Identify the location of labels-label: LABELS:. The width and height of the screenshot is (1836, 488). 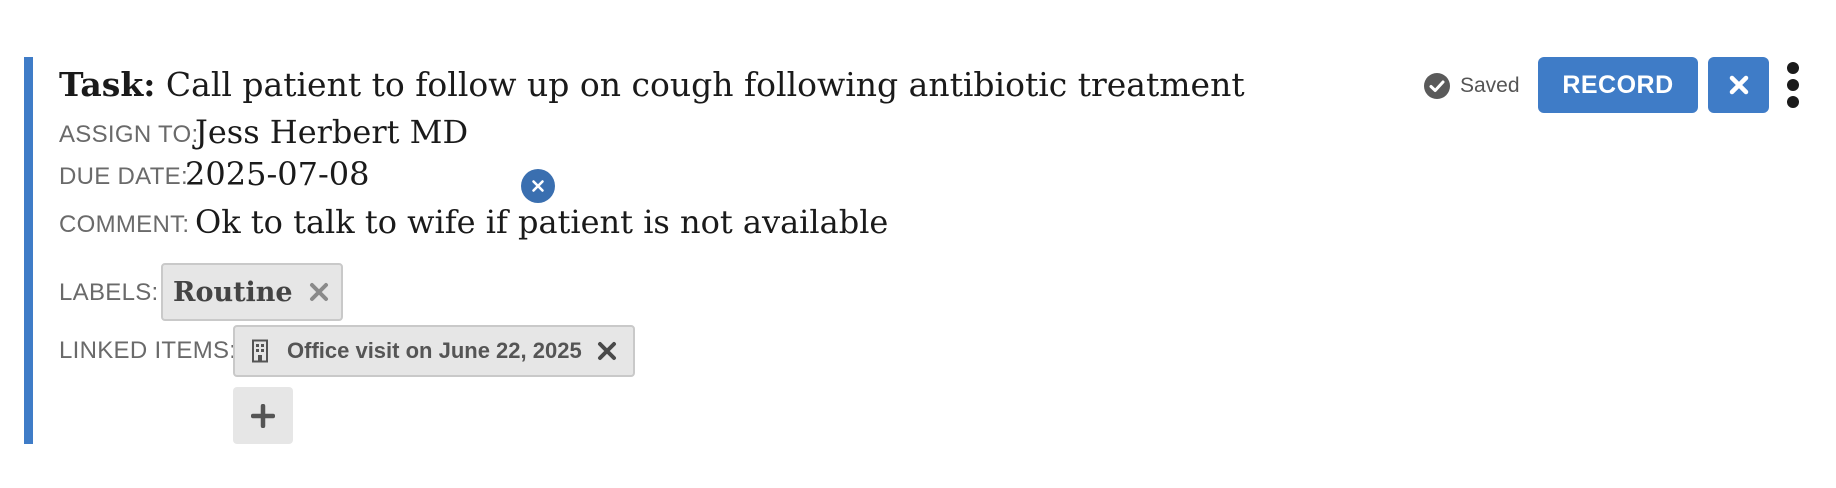
(109, 292).